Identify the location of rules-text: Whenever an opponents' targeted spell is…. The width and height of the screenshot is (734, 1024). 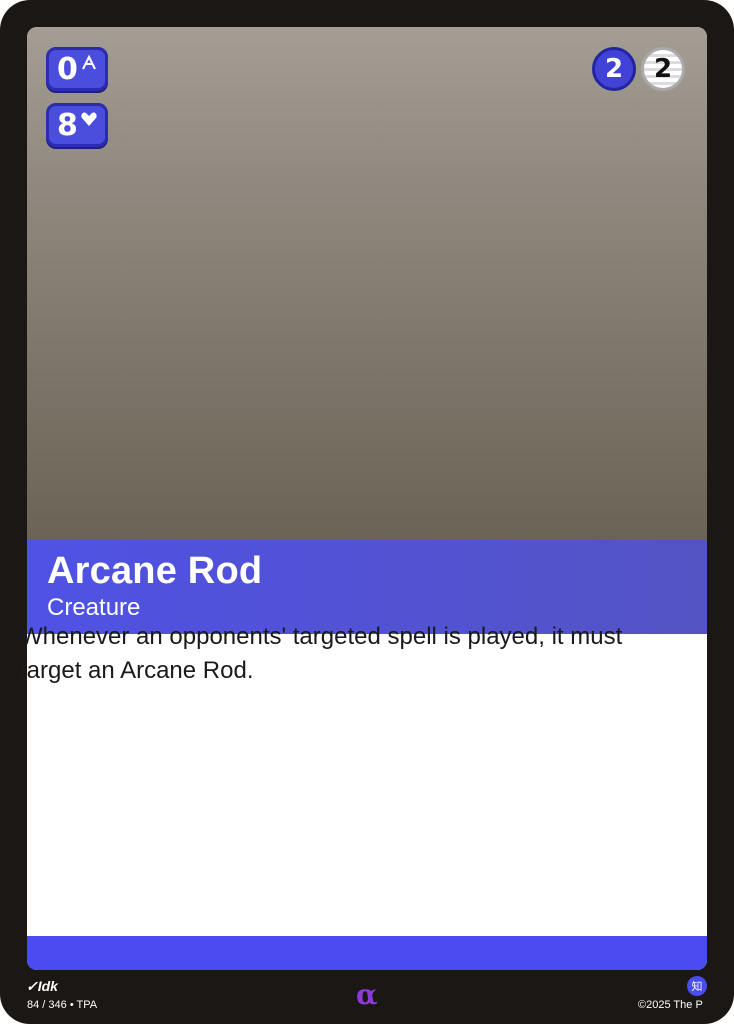
(321, 653).